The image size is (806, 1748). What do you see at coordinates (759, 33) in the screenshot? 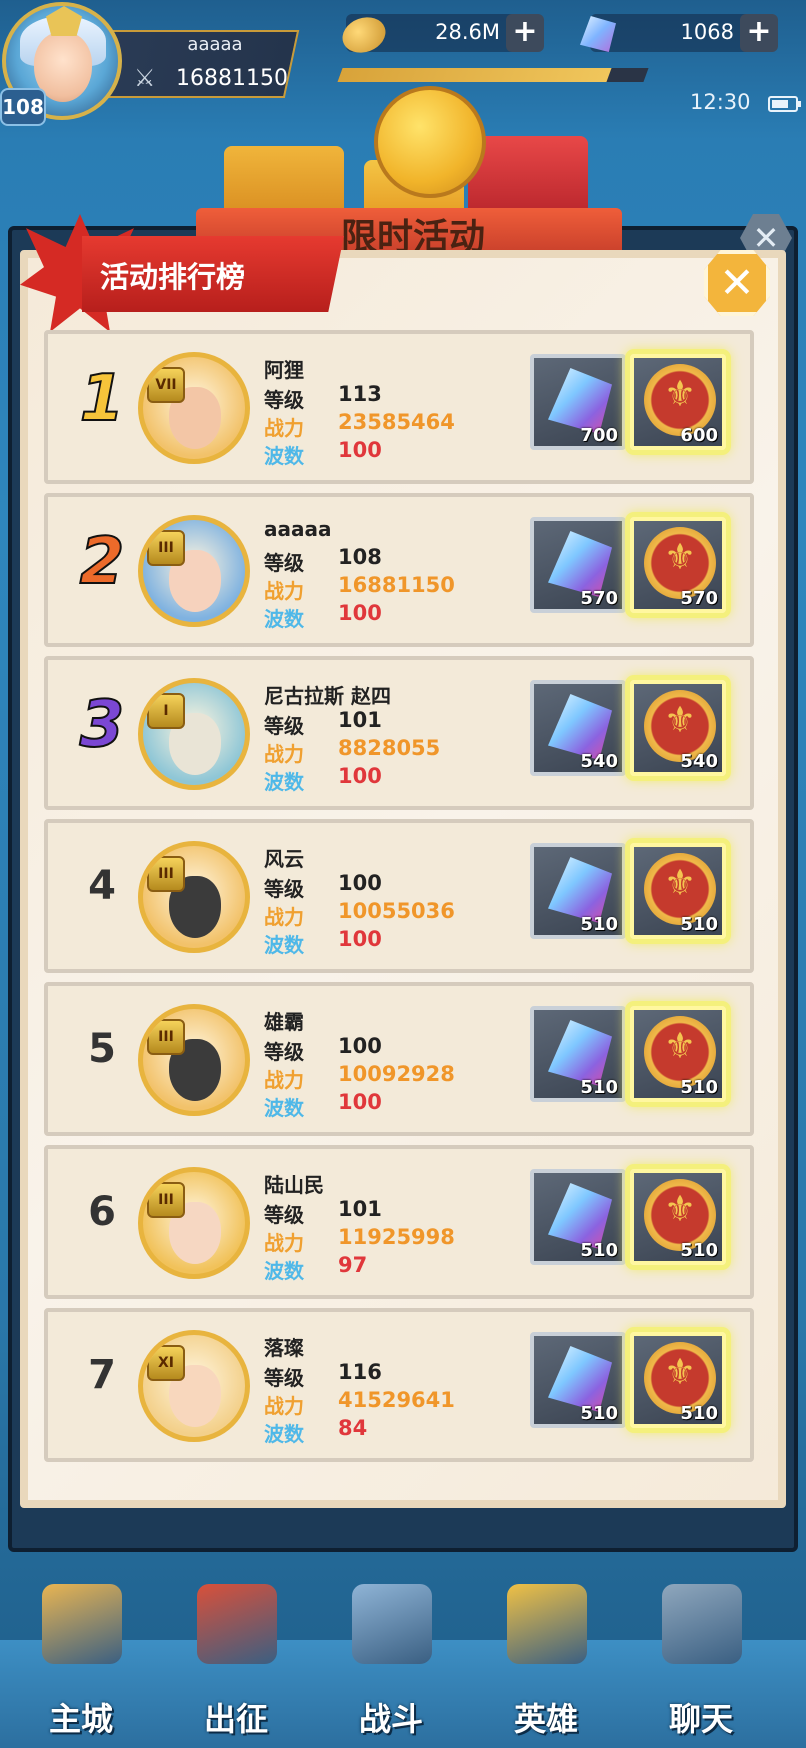
I see `add-gem-button: +` at bounding box center [759, 33].